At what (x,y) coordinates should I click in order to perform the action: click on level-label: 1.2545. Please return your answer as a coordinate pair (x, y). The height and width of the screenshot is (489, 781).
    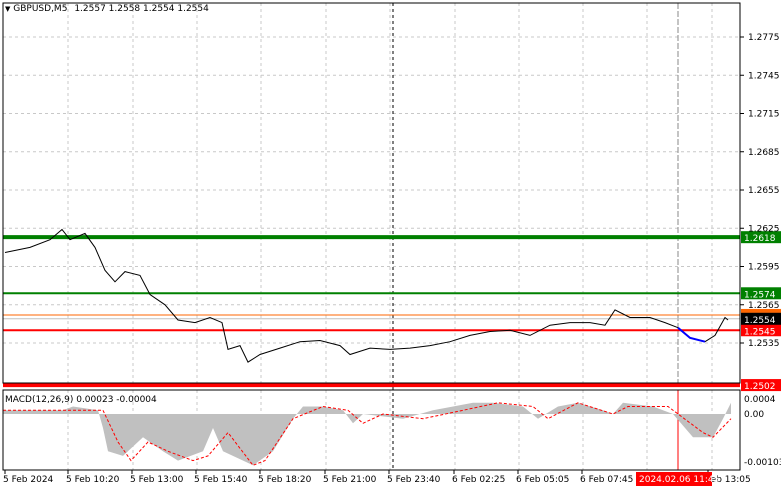
    Looking at the image, I should click on (760, 332).